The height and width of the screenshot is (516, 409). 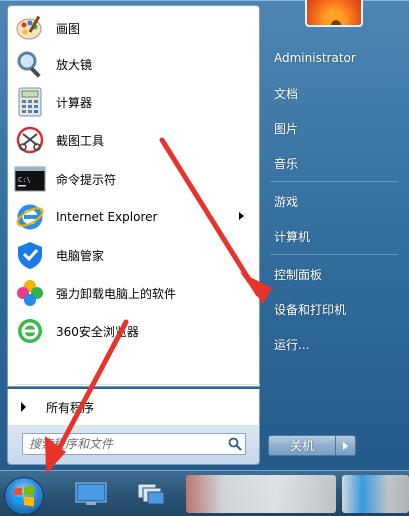 I want to click on documents-link: 文档, so click(x=286, y=93).